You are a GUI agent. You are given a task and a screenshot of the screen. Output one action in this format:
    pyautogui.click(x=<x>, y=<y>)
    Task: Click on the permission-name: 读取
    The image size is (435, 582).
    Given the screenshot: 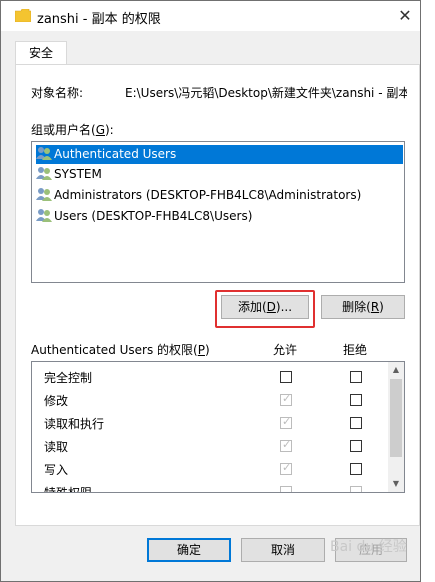 What is the action you would take?
    pyautogui.click(x=56, y=447)
    